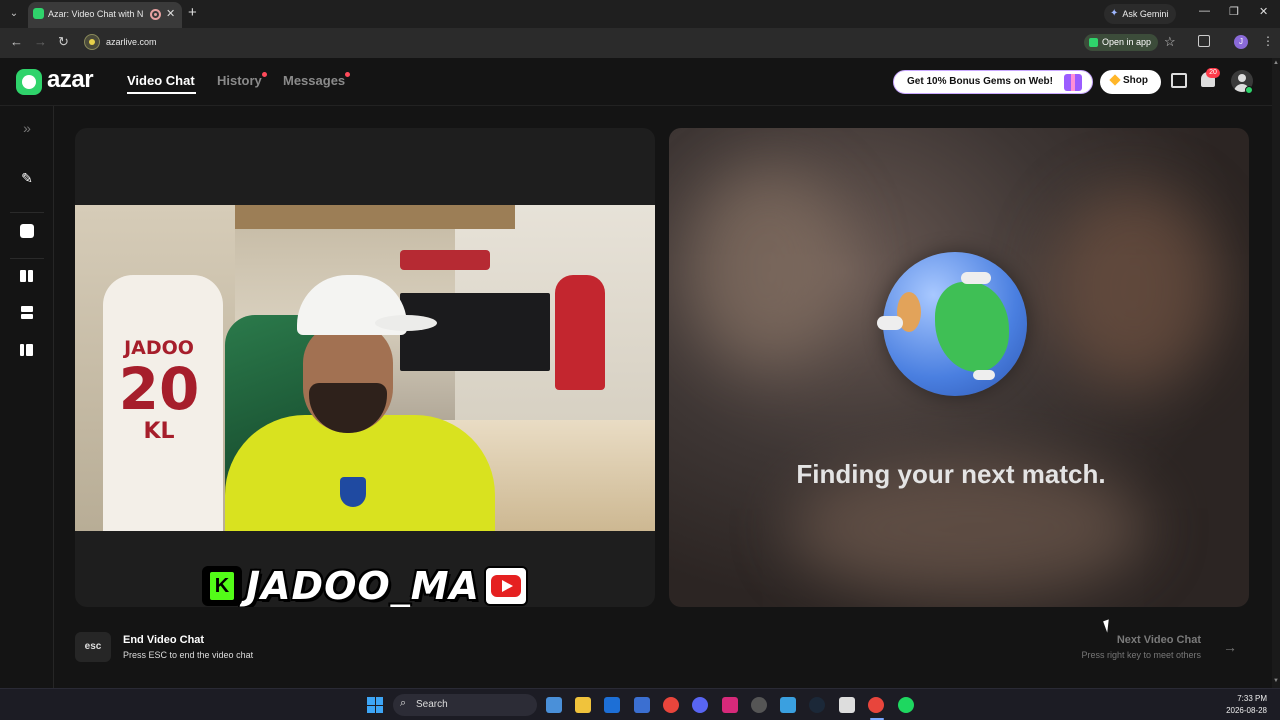 The height and width of the screenshot is (720, 1280). I want to click on kick-logo-icon, so click(222, 586).